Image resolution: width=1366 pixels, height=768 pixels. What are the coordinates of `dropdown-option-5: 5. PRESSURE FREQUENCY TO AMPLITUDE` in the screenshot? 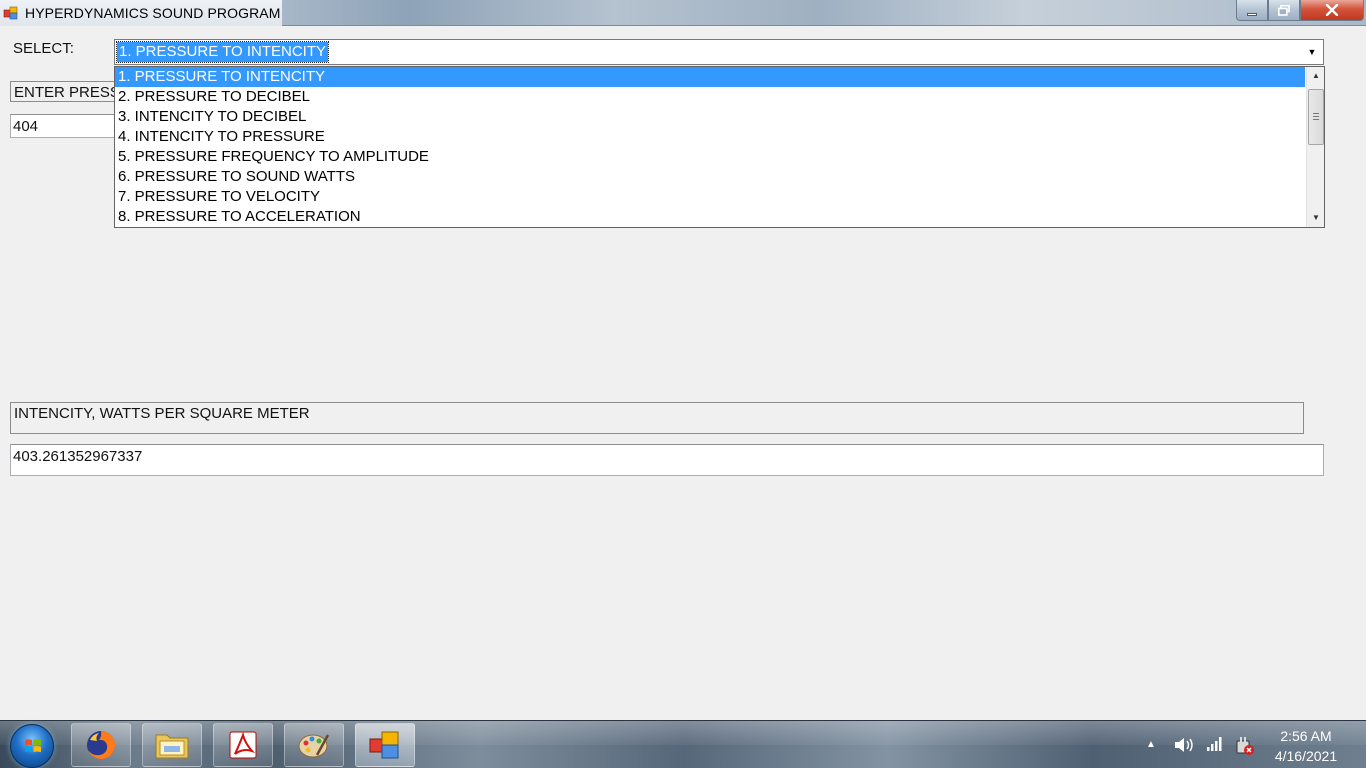 It's located at (710, 157).